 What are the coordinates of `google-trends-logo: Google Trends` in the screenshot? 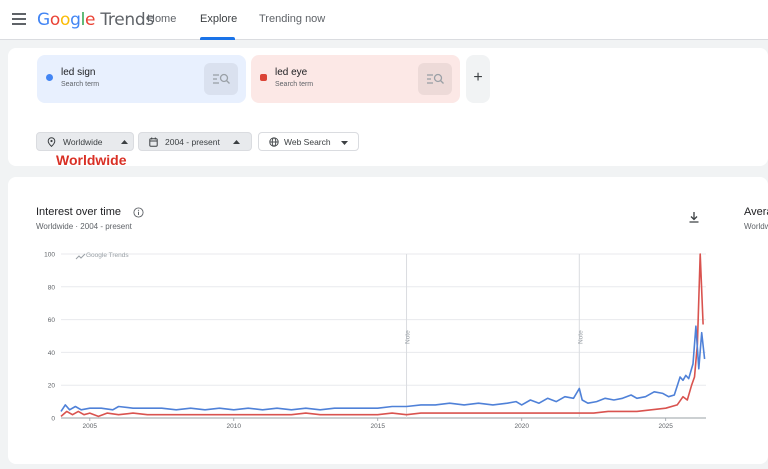 It's located at (95, 20).